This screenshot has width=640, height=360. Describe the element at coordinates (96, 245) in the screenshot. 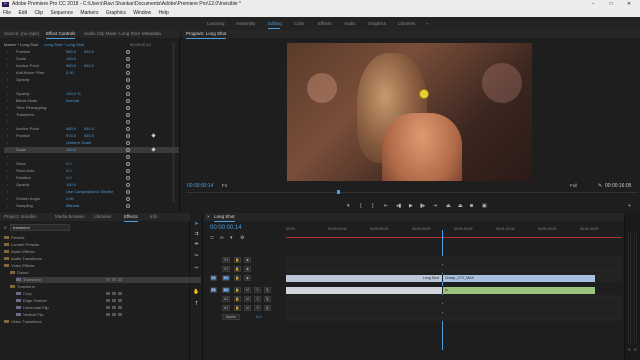

I see `effects-folder-item: Lumetri Presets` at that location.